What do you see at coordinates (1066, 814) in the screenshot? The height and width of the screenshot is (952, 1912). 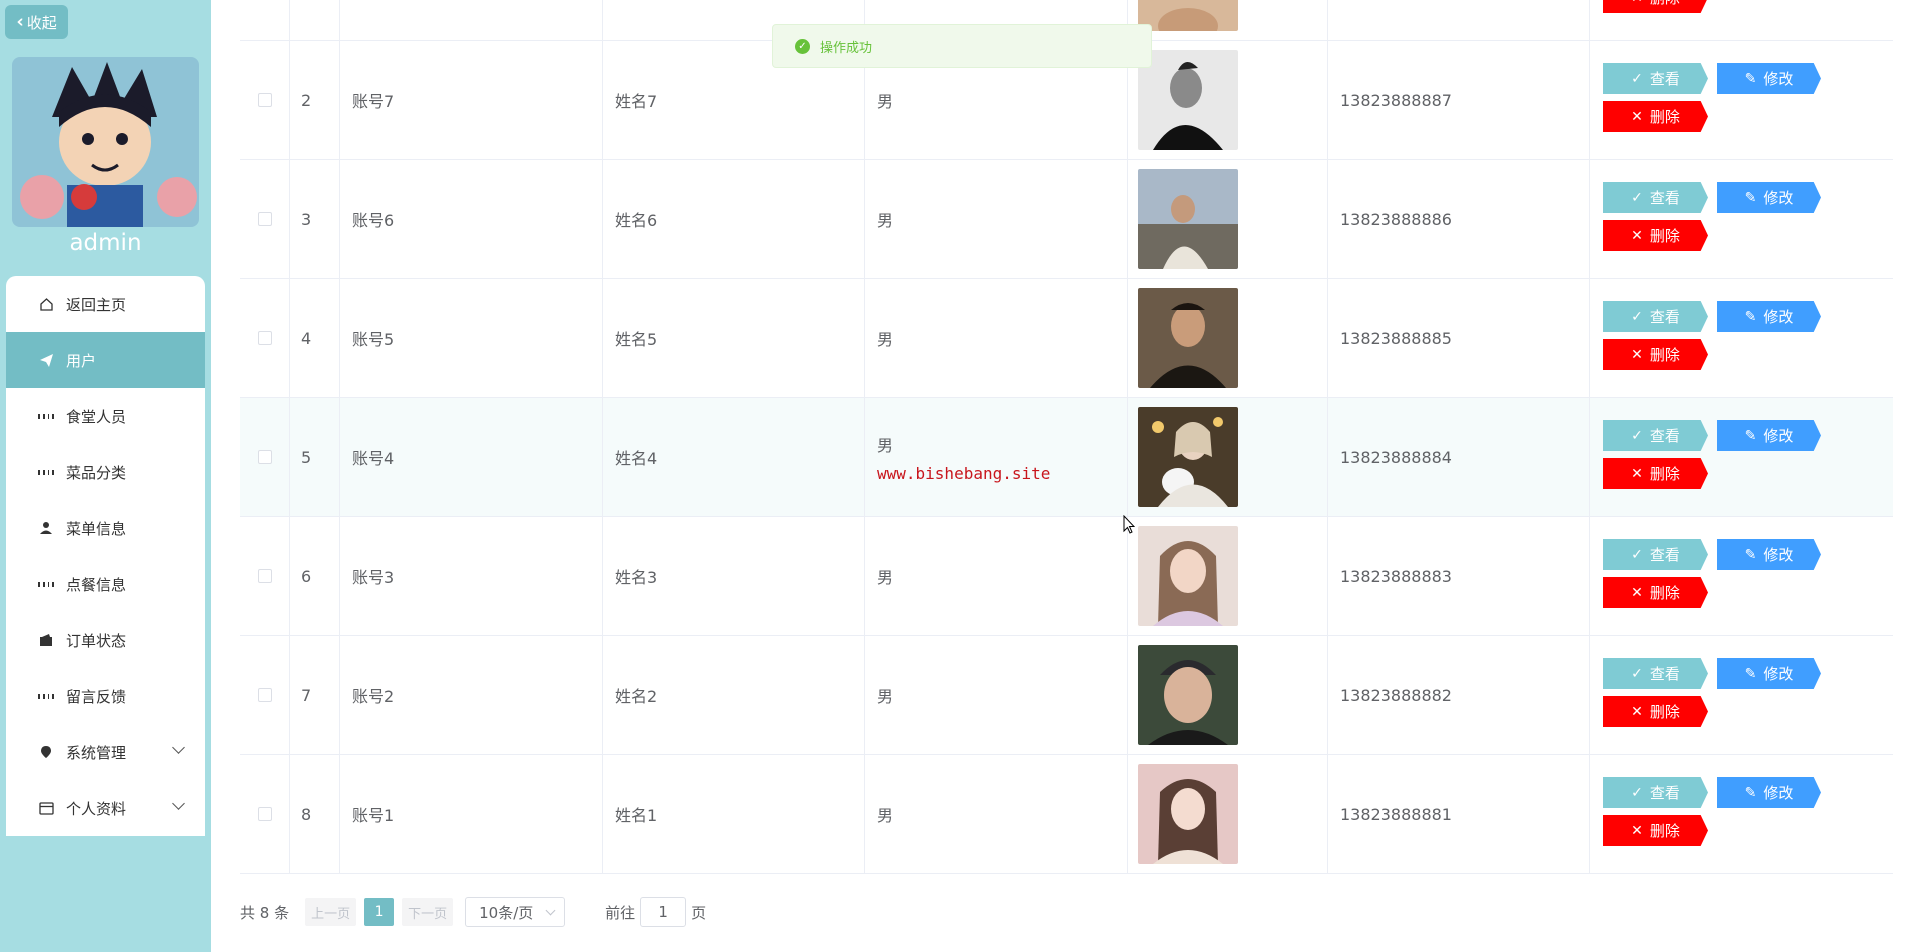 I see `table-row: 8 账号1 姓名1 男 13823888881 ✓ 查看 ✎ 修改 ✕ 删除` at bounding box center [1066, 814].